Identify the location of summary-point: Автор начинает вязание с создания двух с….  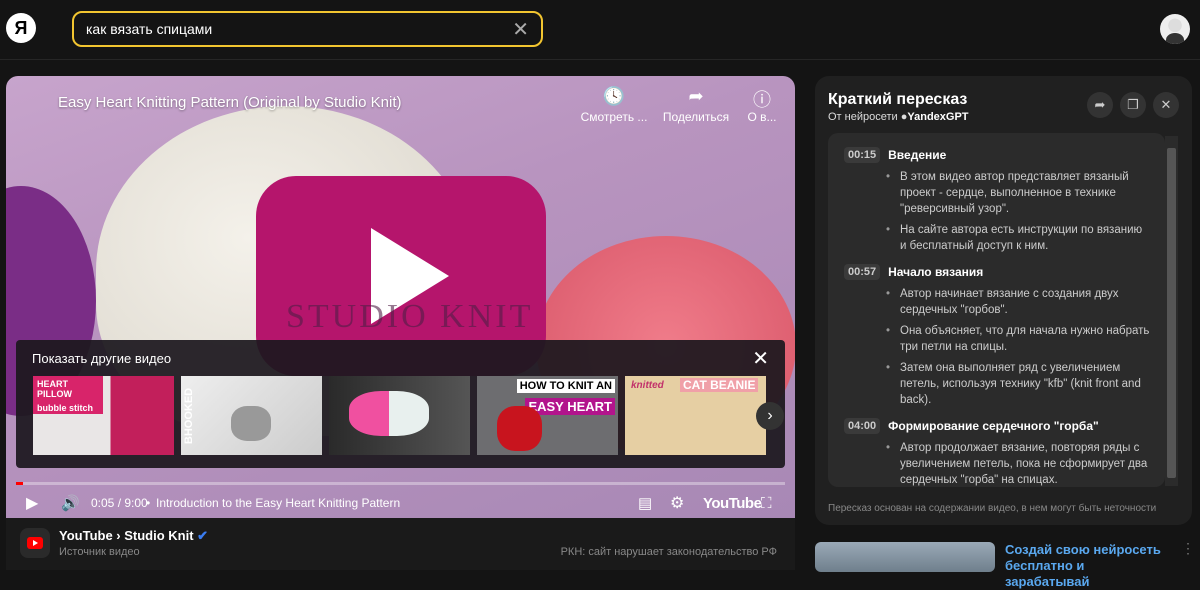
(1018, 302).